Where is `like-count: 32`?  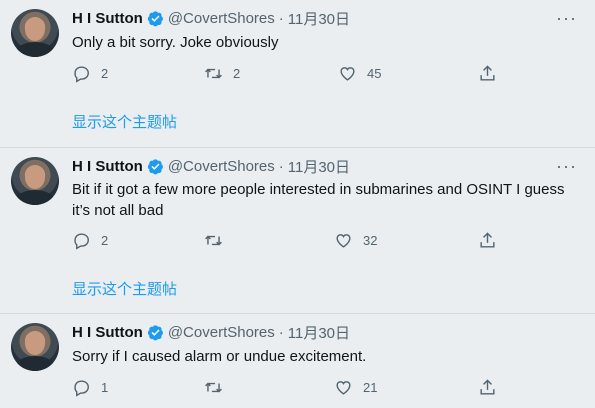 like-count: 32 is located at coordinates (370, 240).